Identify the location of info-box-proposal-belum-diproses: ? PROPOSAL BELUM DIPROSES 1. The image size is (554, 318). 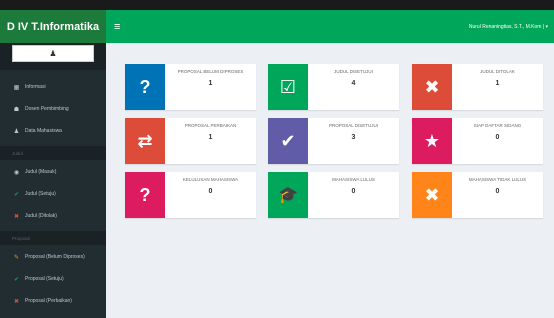
(190, 87).